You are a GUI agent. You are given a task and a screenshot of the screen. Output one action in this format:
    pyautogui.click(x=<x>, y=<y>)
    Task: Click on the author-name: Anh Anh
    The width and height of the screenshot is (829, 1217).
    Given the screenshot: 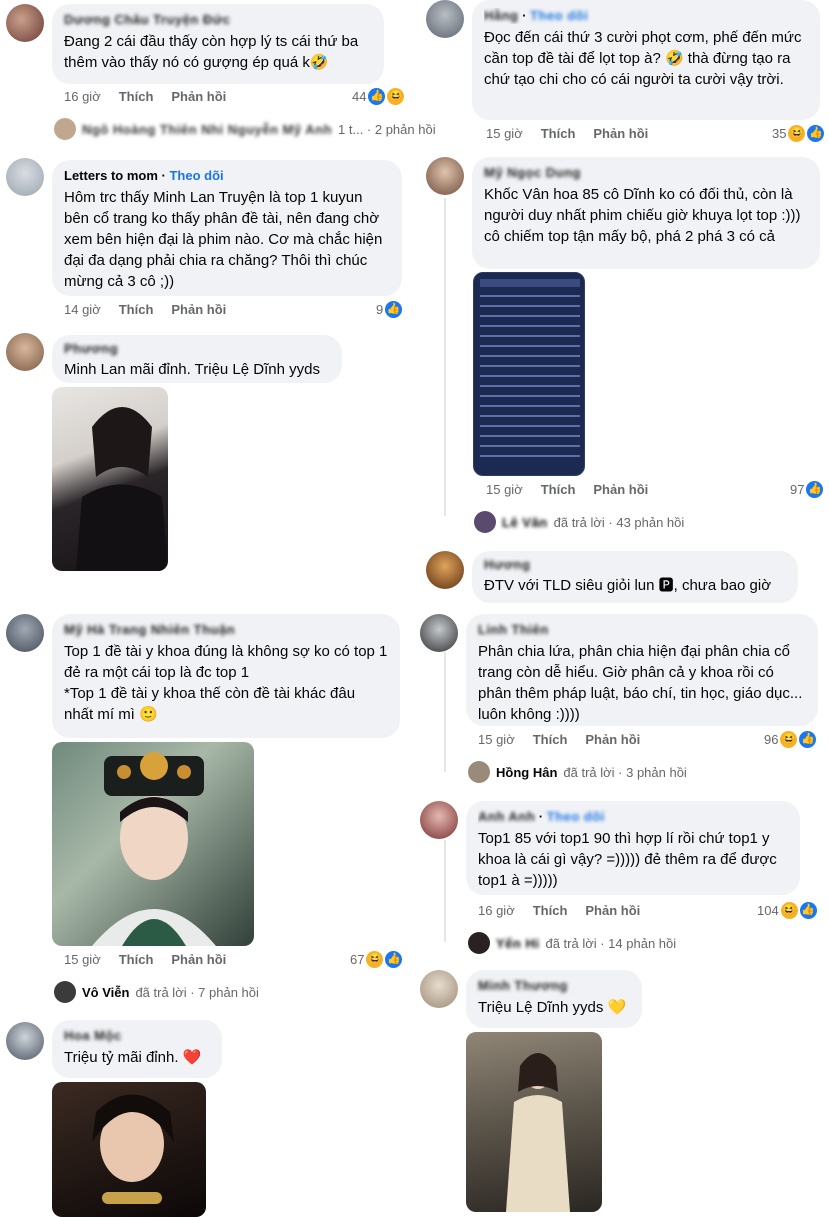 What is the action you would take?
    pyautogui.click(x=506, y=816)
    